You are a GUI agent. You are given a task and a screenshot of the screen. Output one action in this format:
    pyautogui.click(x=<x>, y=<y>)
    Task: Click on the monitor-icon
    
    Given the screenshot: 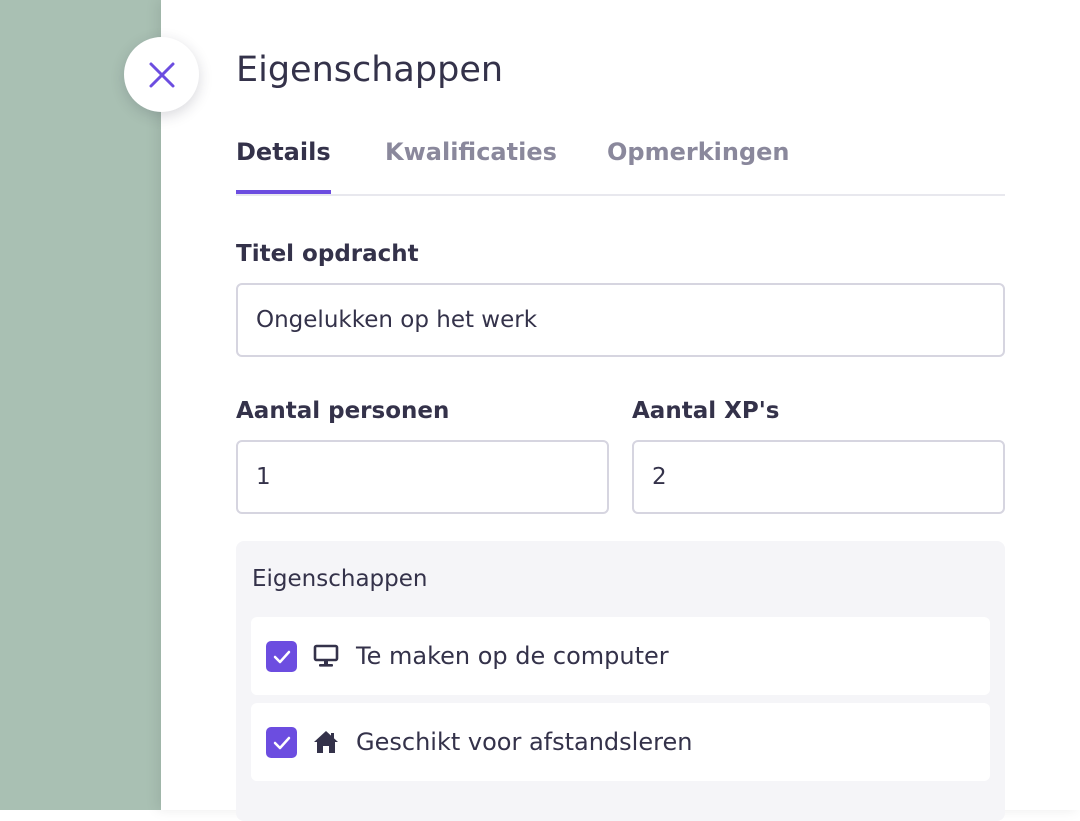 What is the action you would take?
    pyautogui.click(x=326, y=656)
    